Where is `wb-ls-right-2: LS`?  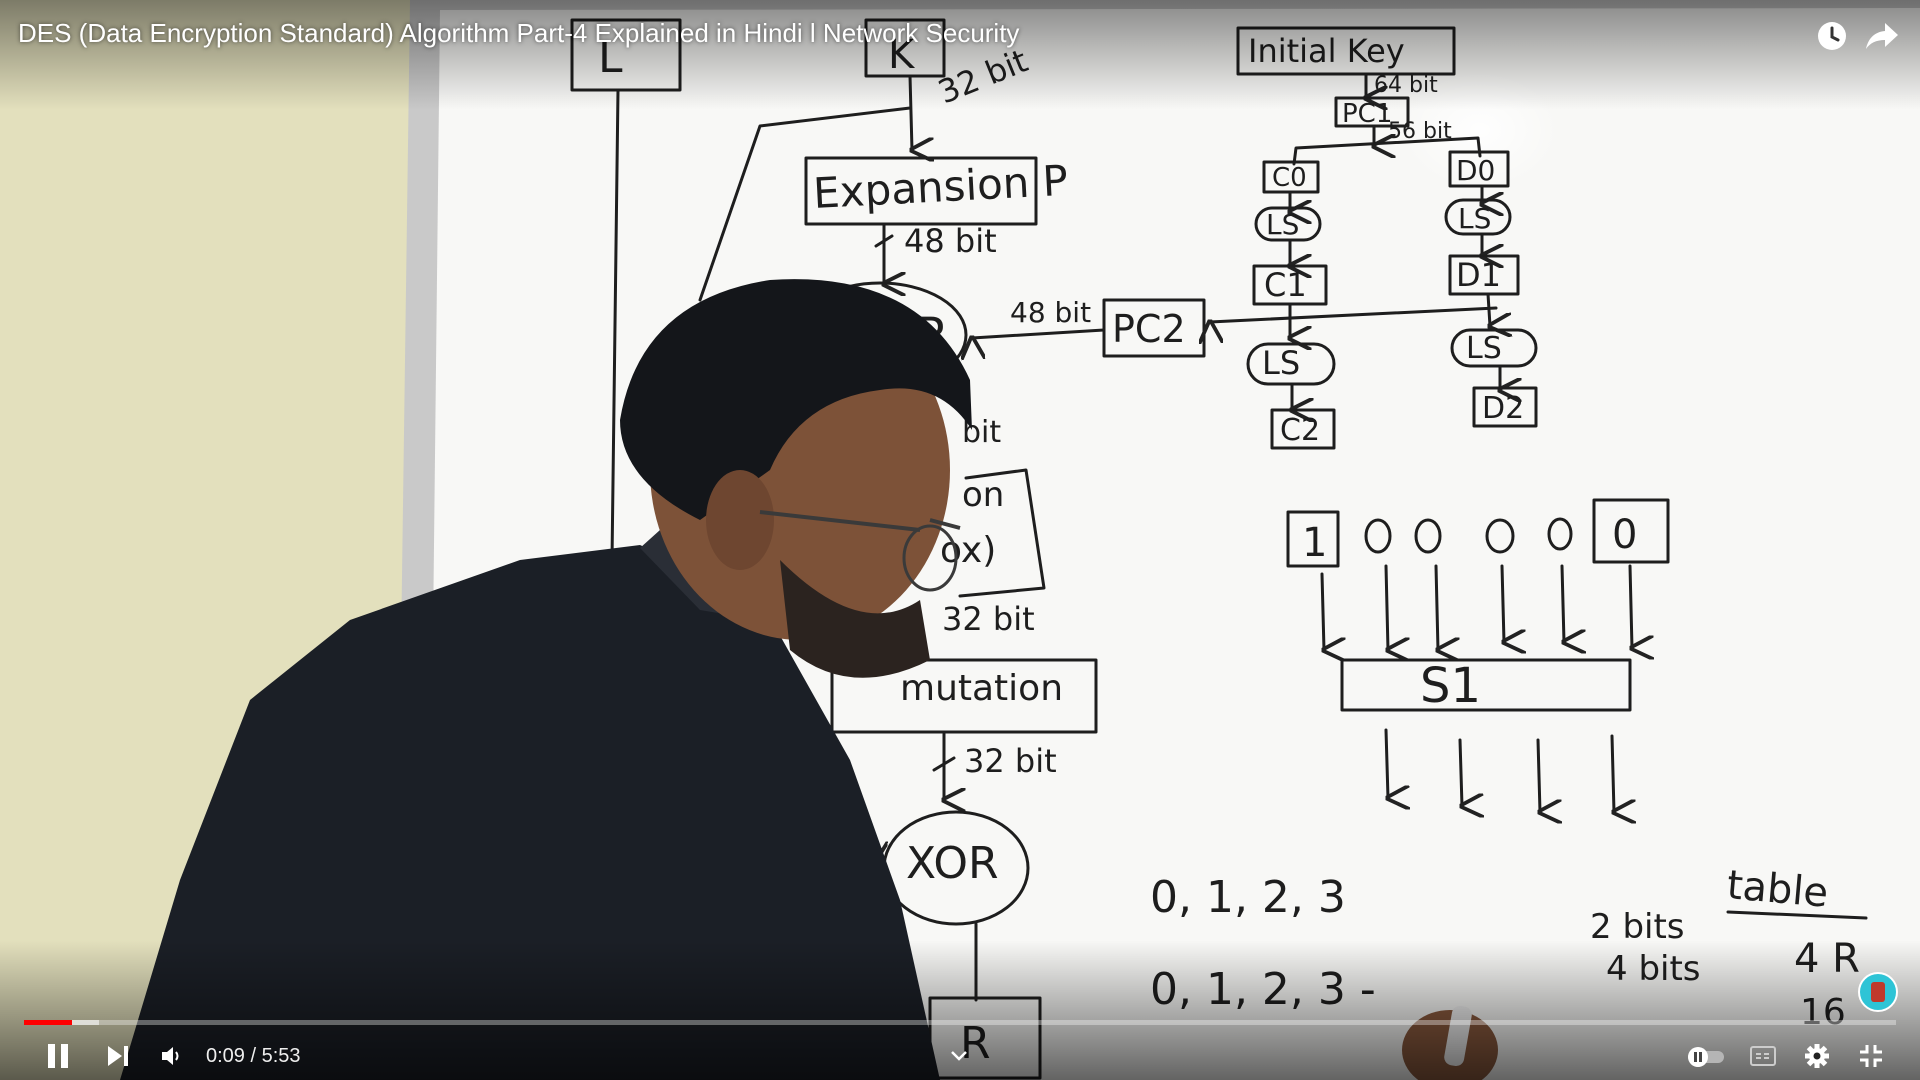 wb-ls-right-2: LS is located at coordinates (1484, 348).